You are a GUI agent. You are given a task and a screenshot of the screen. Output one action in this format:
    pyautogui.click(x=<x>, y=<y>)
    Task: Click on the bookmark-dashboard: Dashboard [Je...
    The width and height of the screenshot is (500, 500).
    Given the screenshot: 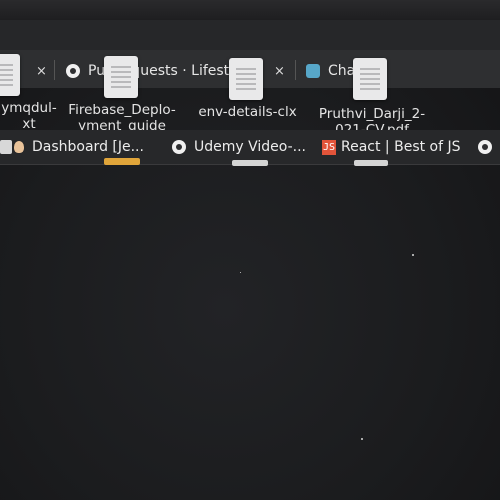 What is the action you would take?
    pyautogui.click(x=79, y=147)
    